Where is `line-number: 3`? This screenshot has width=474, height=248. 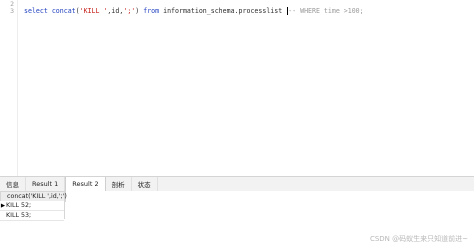 line-number: 3 is located at coordinates (12, 11).